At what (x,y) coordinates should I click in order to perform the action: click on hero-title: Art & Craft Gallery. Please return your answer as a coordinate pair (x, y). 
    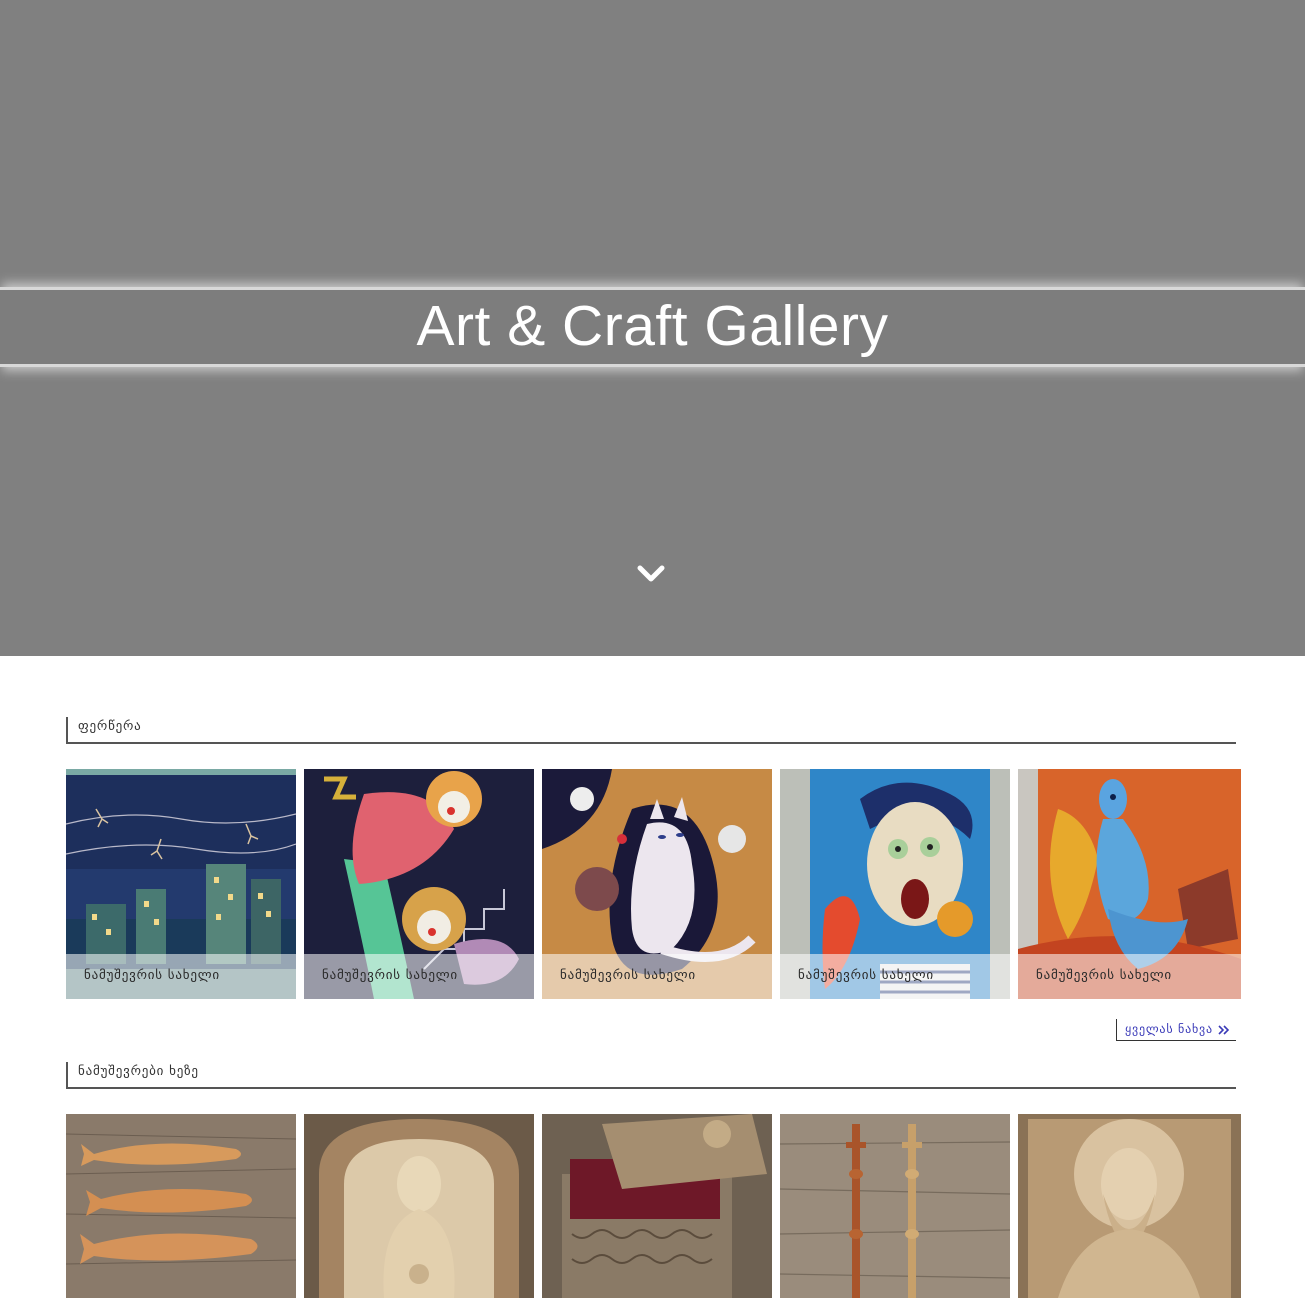
    Looking at the image, I should click on (652, 326).